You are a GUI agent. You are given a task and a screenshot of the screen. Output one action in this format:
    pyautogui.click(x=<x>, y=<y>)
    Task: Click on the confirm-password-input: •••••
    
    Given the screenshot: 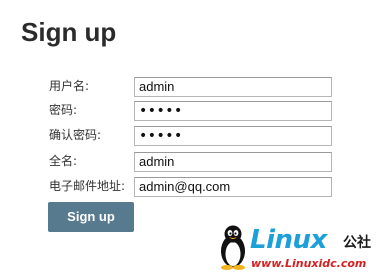 What is the action you would take?
    pyautogui.click(x=233, y=136)
    